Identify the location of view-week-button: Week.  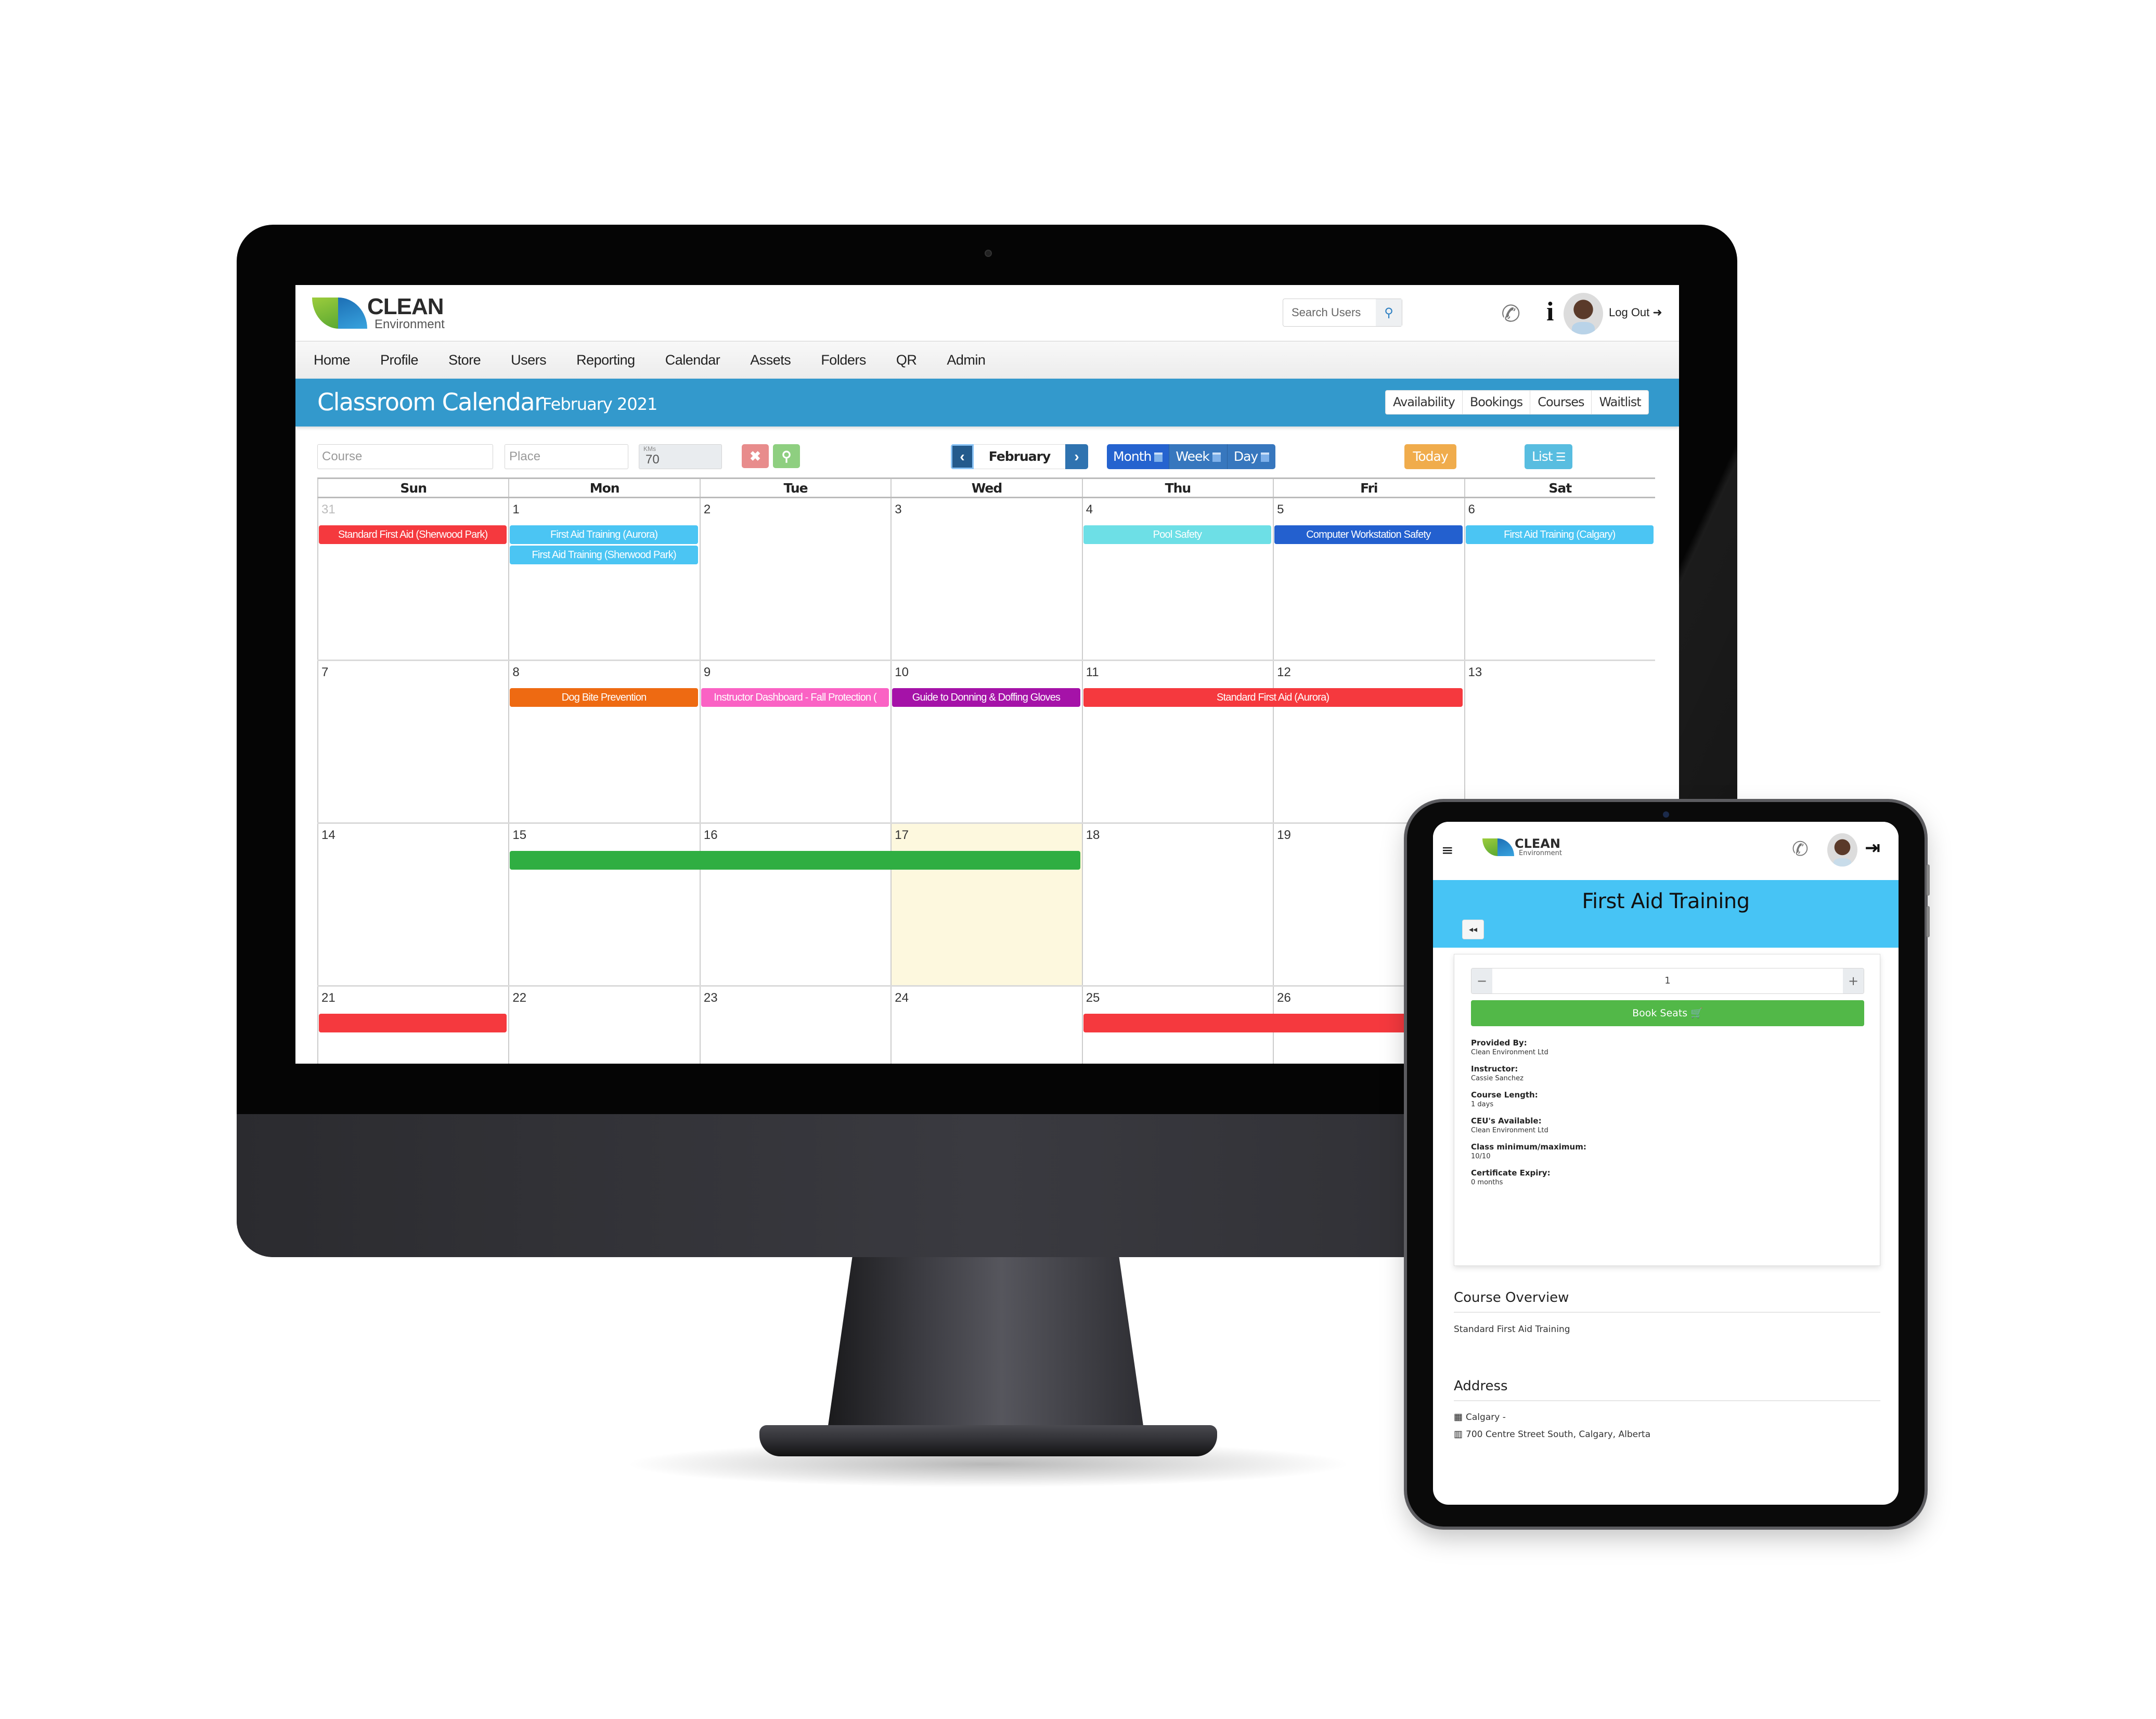
(1199, 456).